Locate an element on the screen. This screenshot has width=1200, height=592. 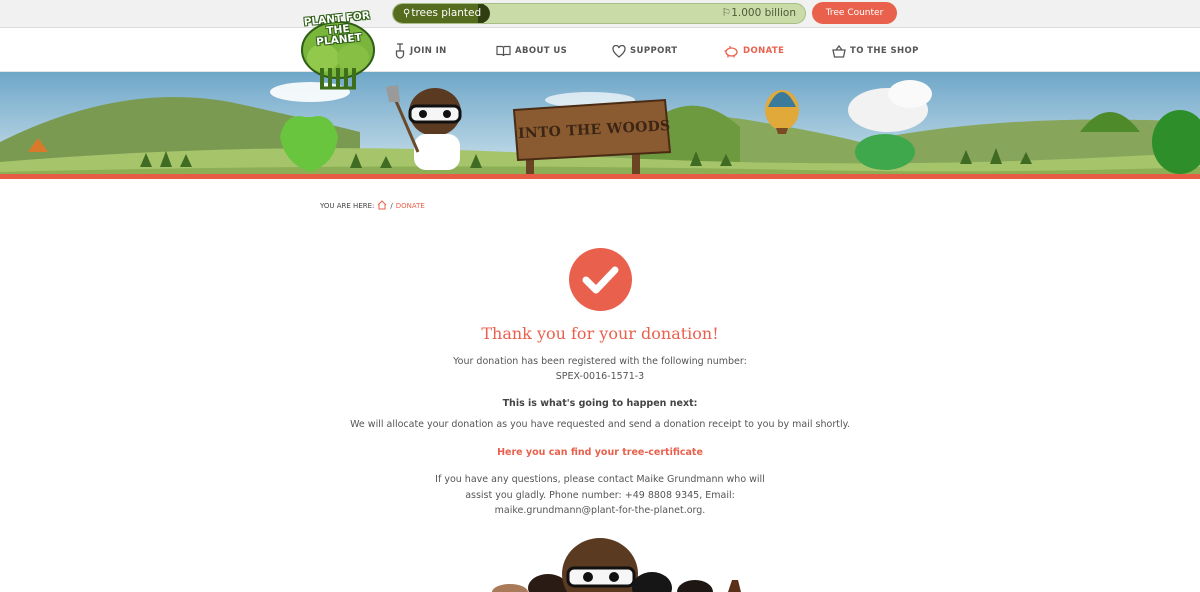
shovel-icon is located at coordinates (400, 51).